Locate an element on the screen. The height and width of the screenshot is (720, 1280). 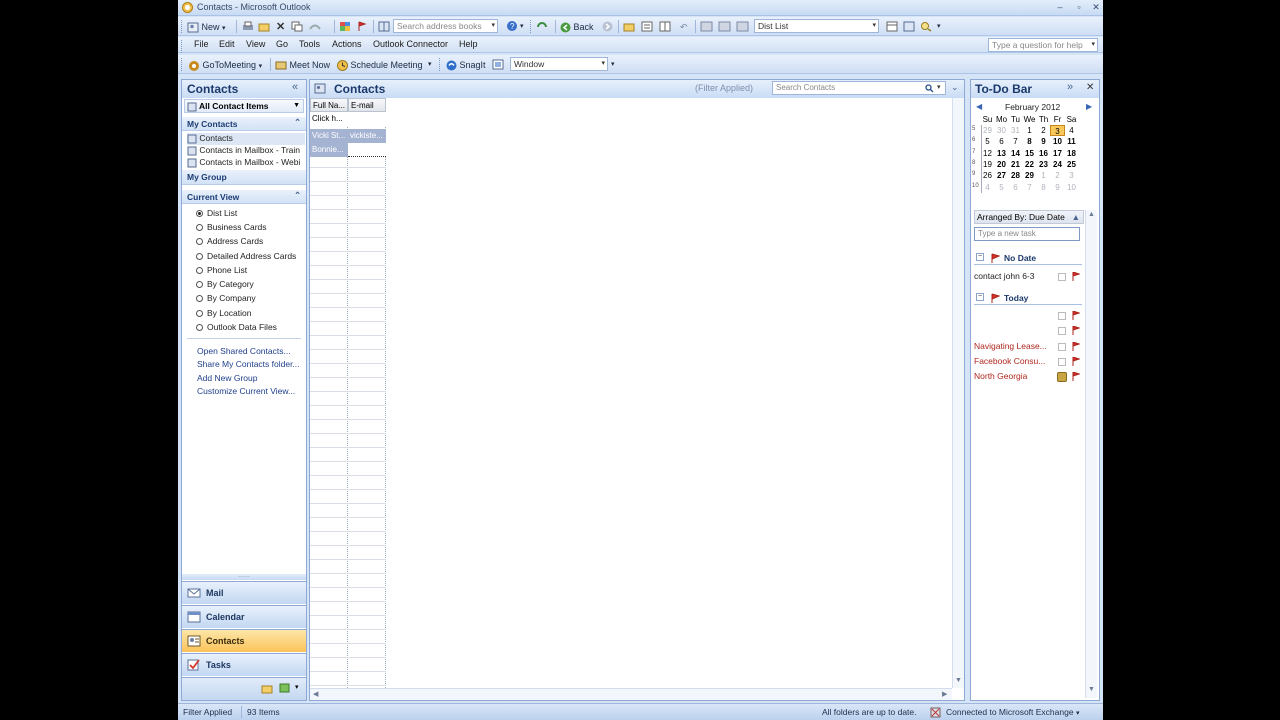
vertical-scrollbar: ▼ is located at coordinates (958, 393).